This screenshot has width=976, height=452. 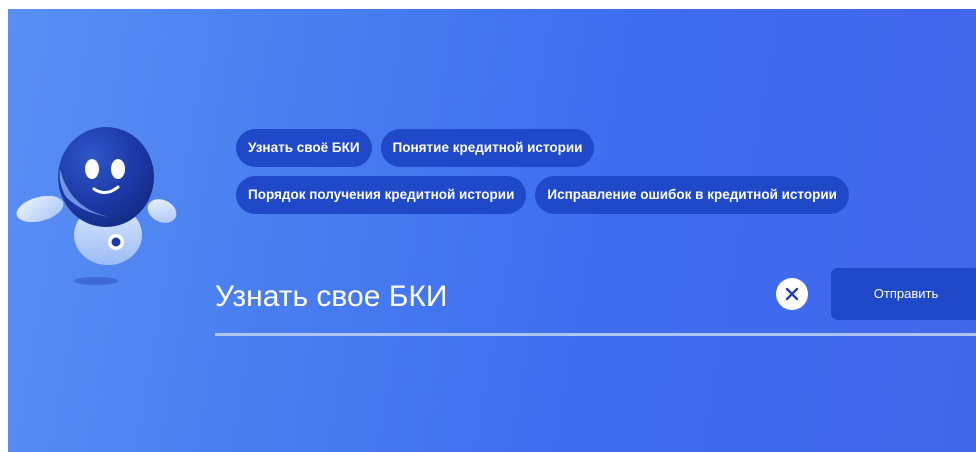 I want to click on message-input: Узнать свое БКИ, so click(x=485, y=297).